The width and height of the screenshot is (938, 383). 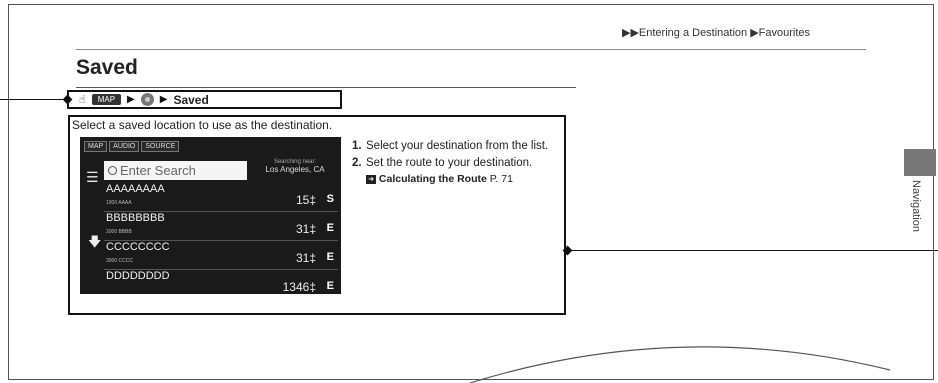 I want to click on item-name: BBBBBBBB, so click(x=135, y=218).